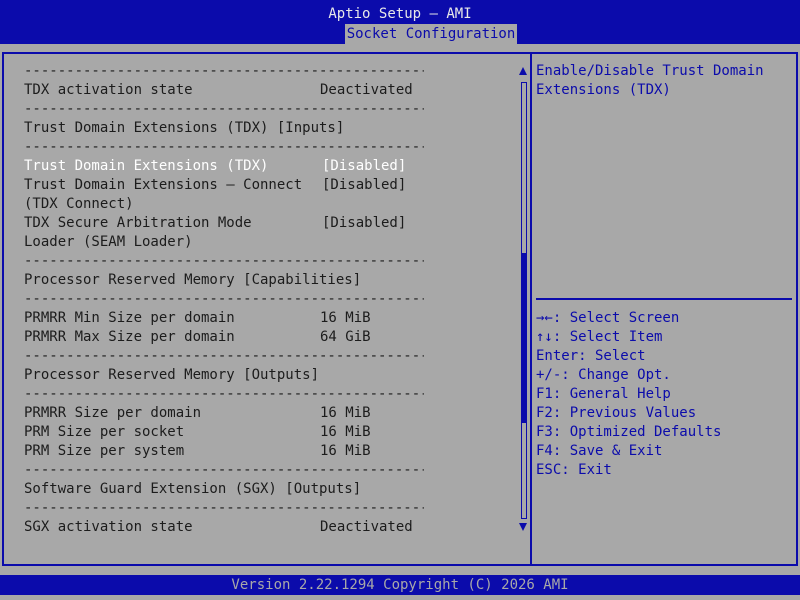 The image size is (800, 600). I want to click on tdx-connect-label: Trust Domain Extensions – Connect, so click(163, 185).